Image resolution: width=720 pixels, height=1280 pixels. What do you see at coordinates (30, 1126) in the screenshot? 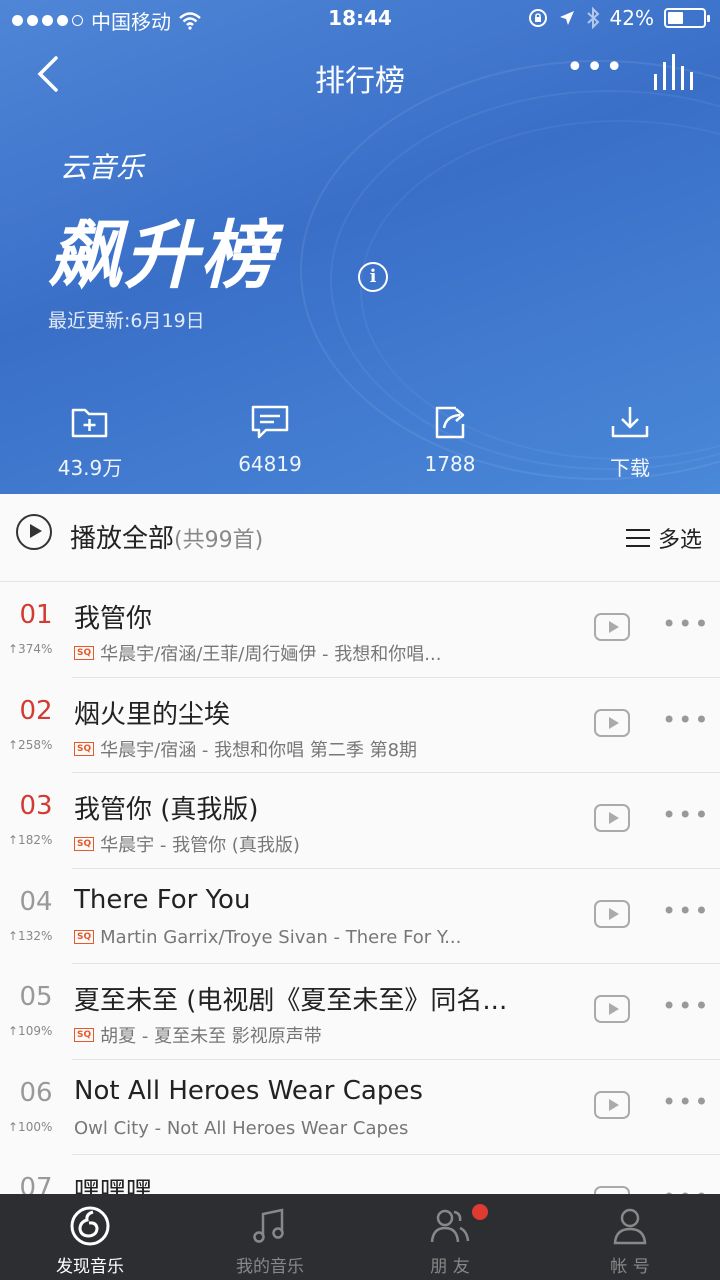
I see `rank-trend: ↑100%` at bounding box center [30, 1126].